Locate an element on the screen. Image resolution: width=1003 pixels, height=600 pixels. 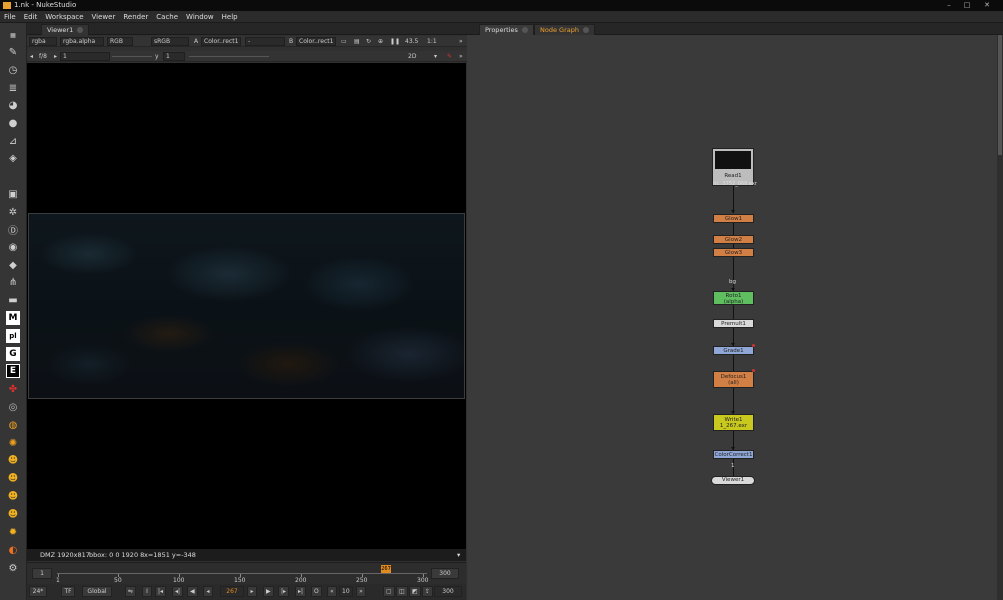
end-frame-field: 300 is located at coordinates (448, 591).